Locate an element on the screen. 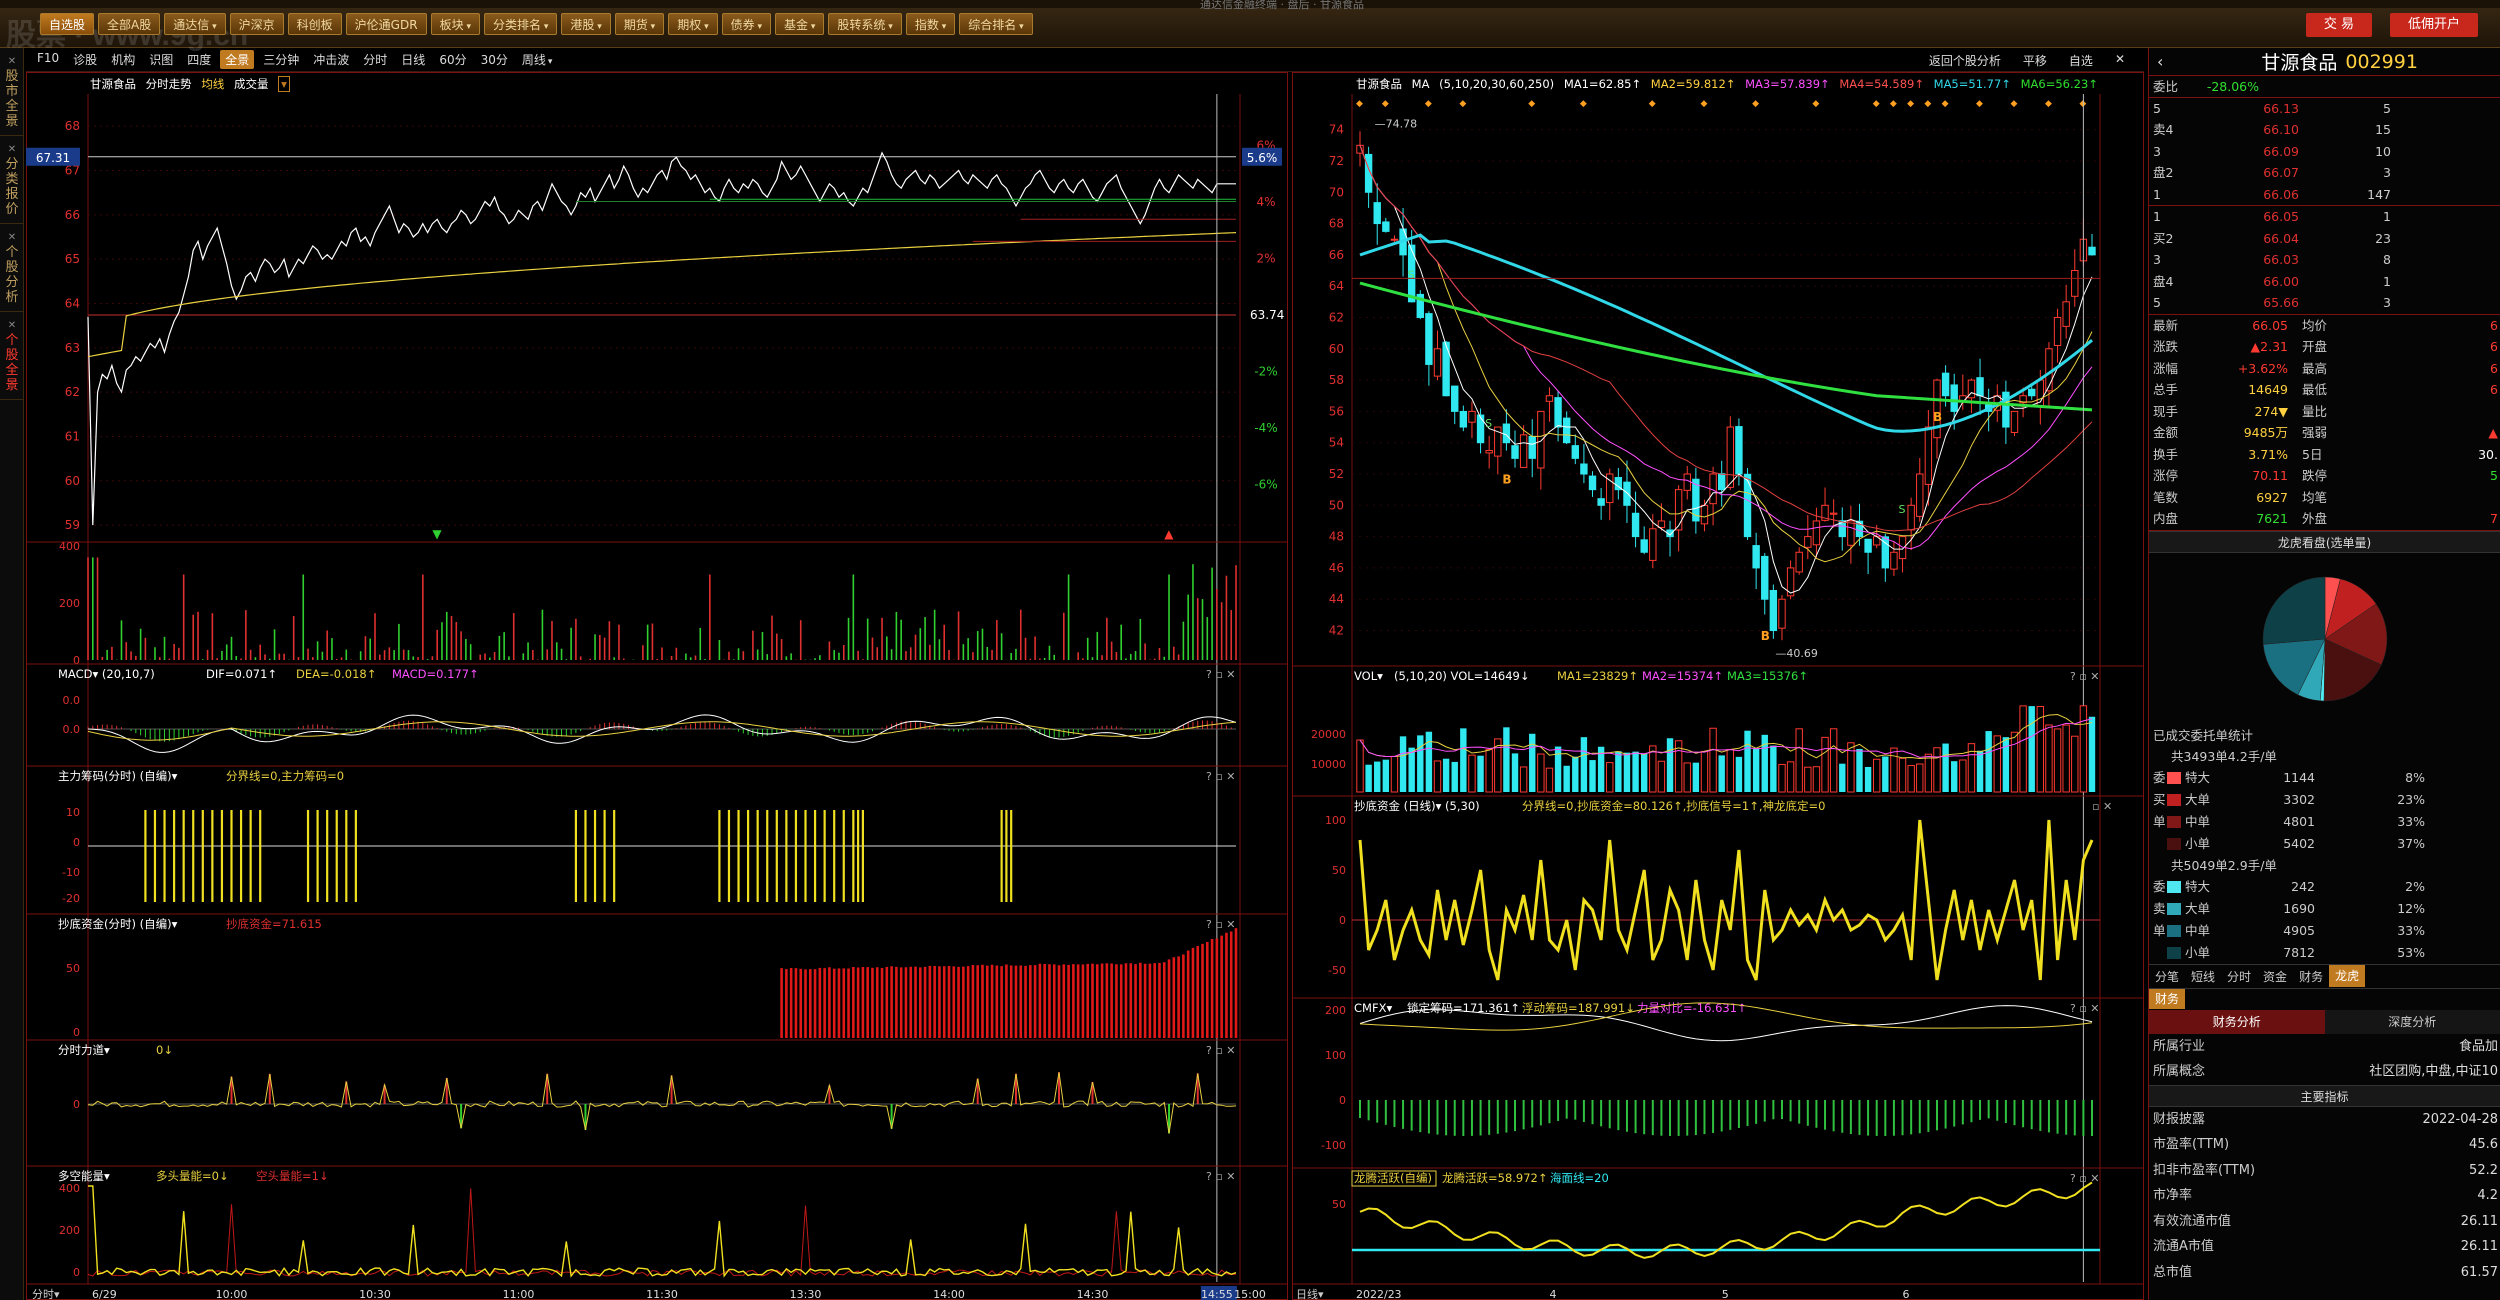  finance-tab: 财务 is located at coordinates (2167, 999).